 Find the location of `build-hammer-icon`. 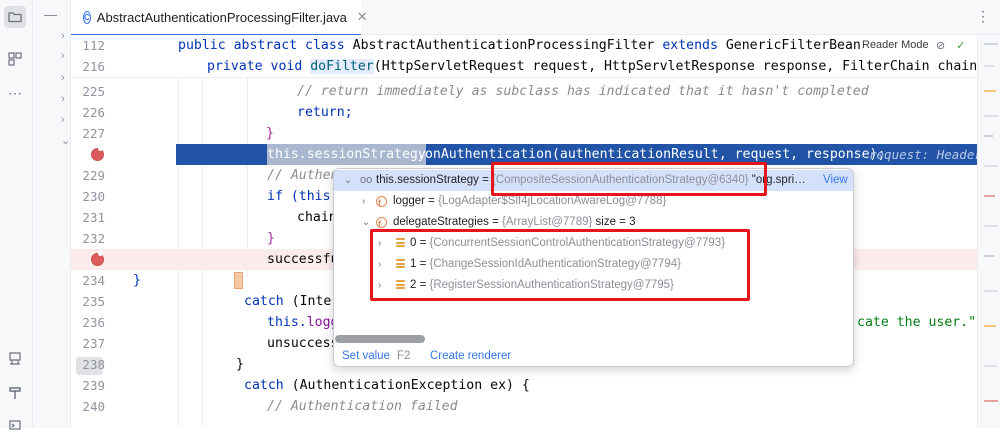

build-hammer-icon is located at coordinates (15, 393).